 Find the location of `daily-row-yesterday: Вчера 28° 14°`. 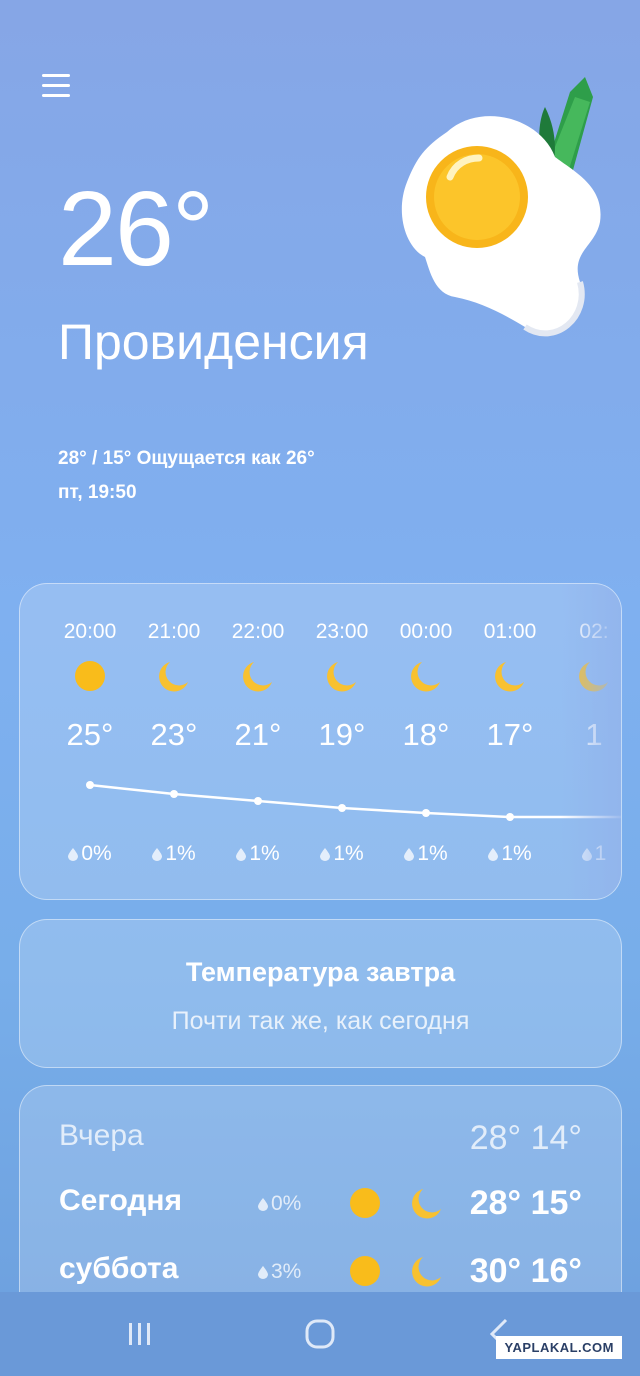

daily-row-yesterday: Вчера 28° 14° is located at coordinates (320, 1144).